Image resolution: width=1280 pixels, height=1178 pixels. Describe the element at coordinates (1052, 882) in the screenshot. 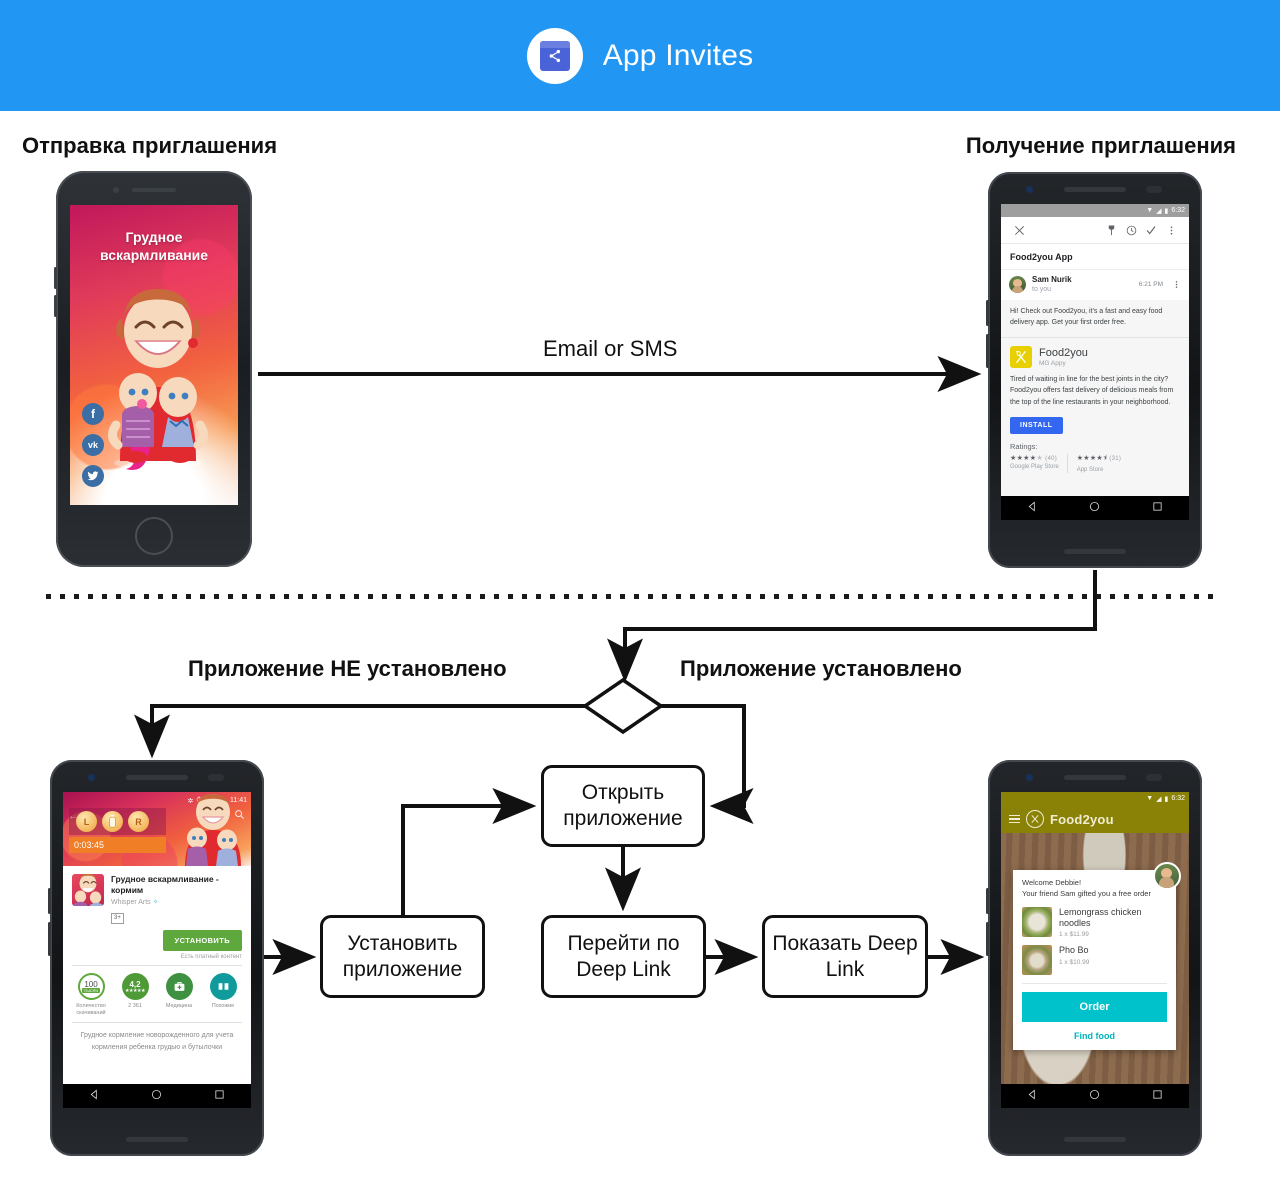

I see `welcome-line-1: Welcome Debbie!` at that location.